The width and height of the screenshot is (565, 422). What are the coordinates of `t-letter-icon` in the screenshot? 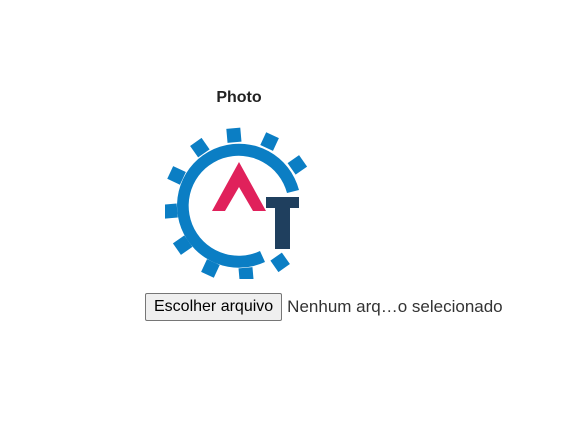 It's located at (282, 223).